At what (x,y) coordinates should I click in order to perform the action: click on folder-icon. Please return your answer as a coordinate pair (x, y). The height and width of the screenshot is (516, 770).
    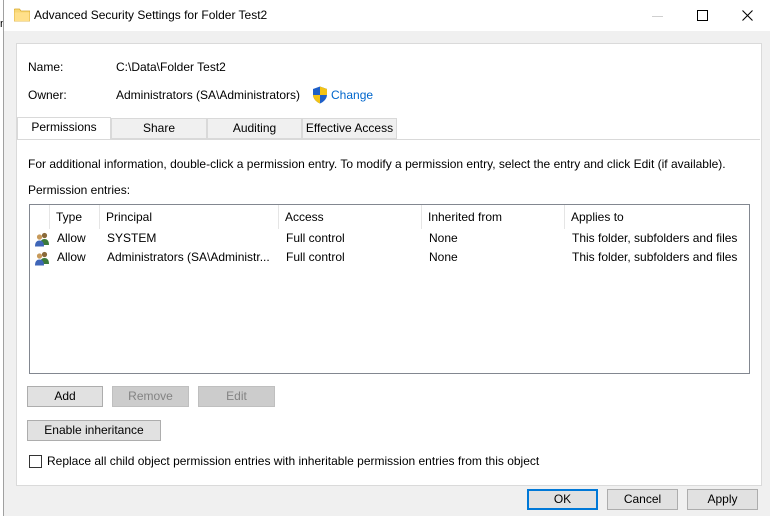
    Looking at the image, I should click on (22, 15).